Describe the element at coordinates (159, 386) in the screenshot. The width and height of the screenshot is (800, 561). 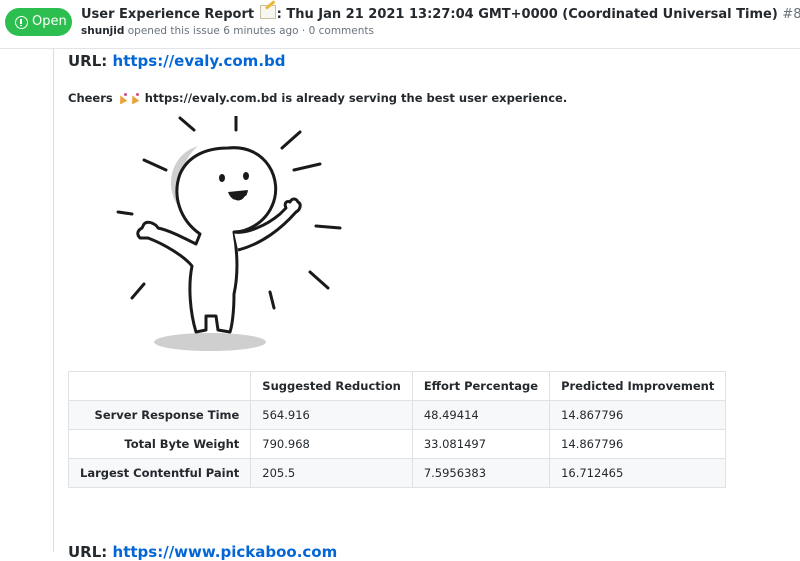
I see `table-header-cell` at that location.